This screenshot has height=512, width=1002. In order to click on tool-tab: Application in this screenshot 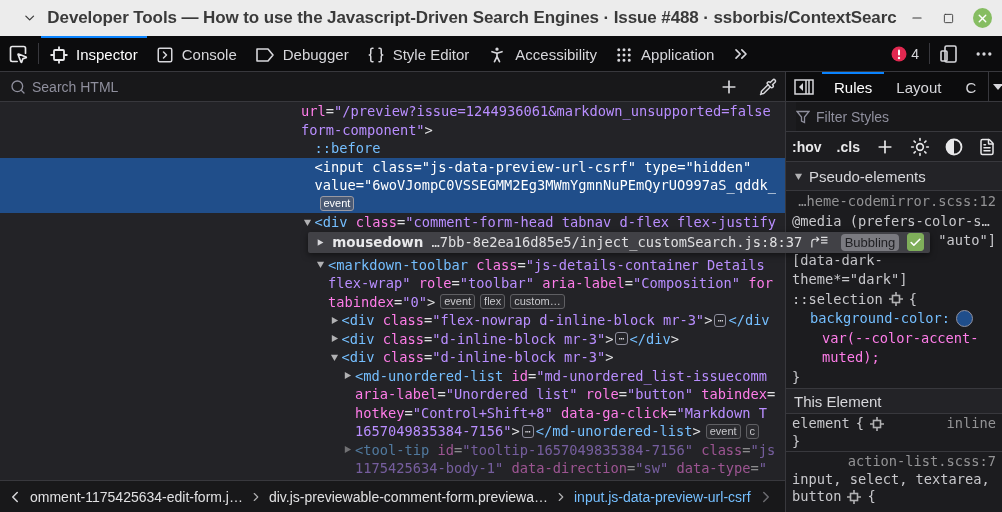, I will do `click(665, 53)`.